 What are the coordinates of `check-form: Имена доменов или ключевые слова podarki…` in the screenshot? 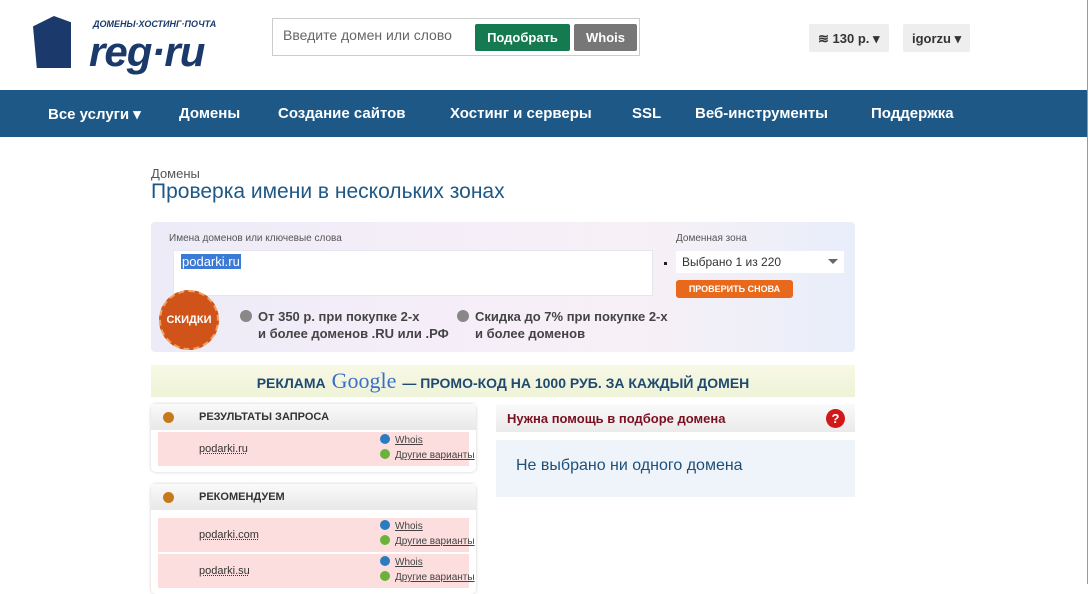 It's located at (503, 287).